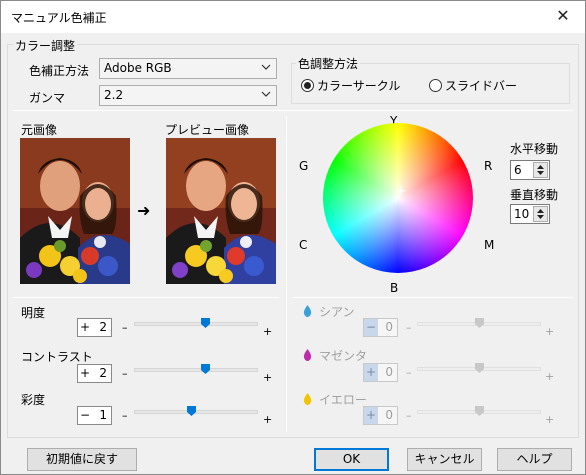 This screenshot has width=586, height=475. Describe the element at coordinates (389, 415) in the screenshot. I see `yellow-value: 0` at that location.